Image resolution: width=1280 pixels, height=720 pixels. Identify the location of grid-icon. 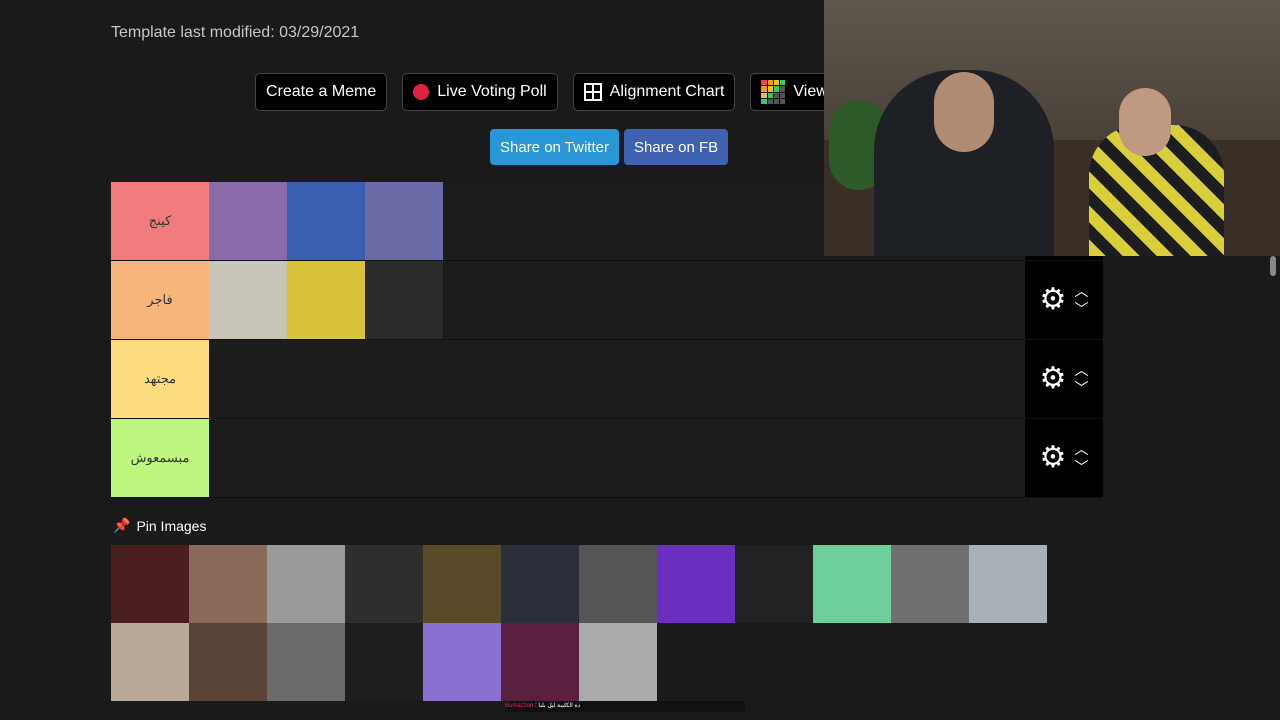
(592, 92).